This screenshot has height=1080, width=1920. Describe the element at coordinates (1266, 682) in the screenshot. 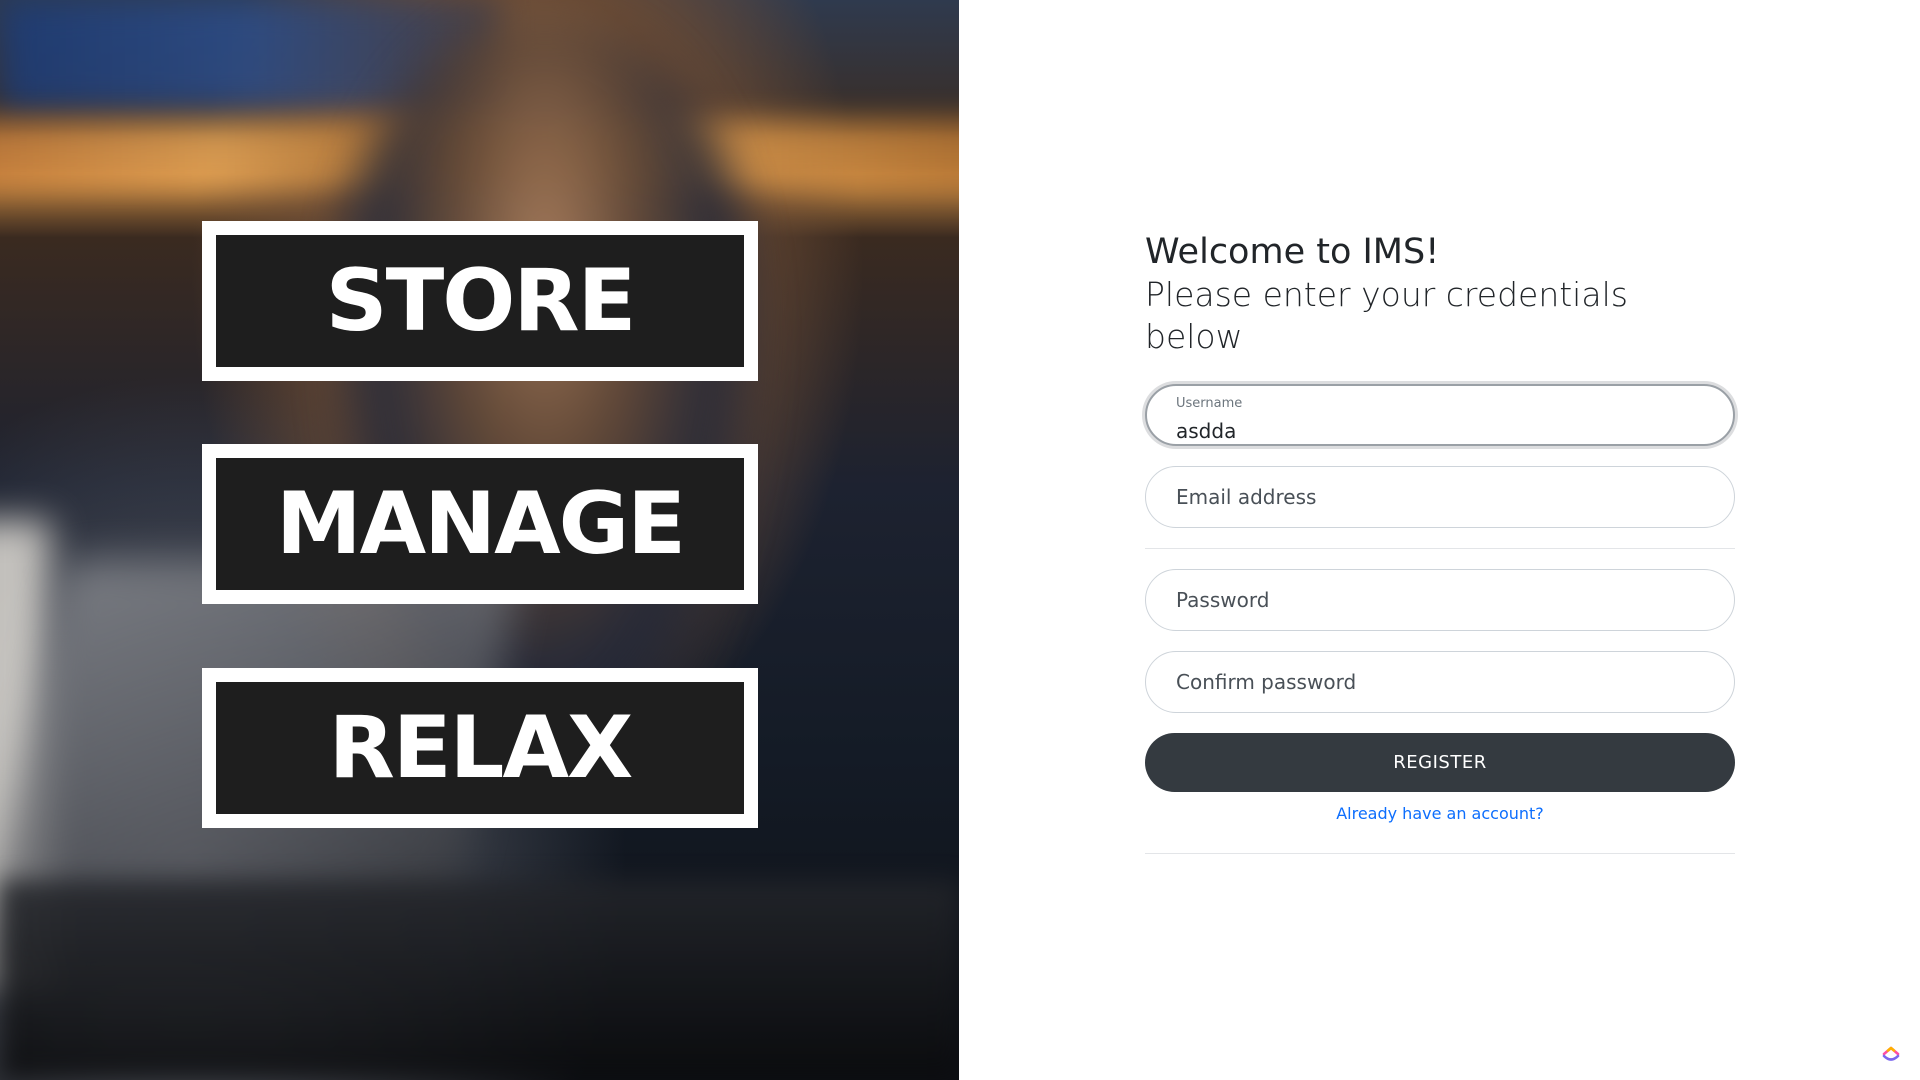

I see `confirm-password-placeholder: Confirm password` at that location.